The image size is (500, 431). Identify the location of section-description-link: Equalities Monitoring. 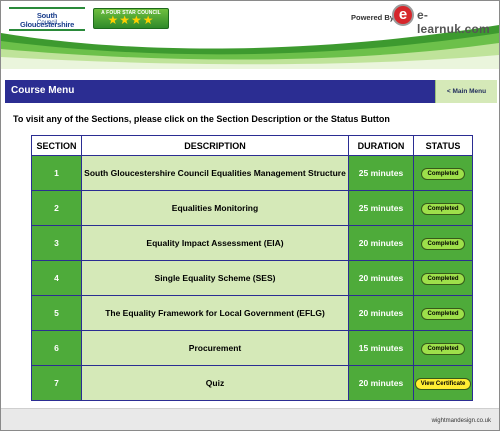
(215, 208).